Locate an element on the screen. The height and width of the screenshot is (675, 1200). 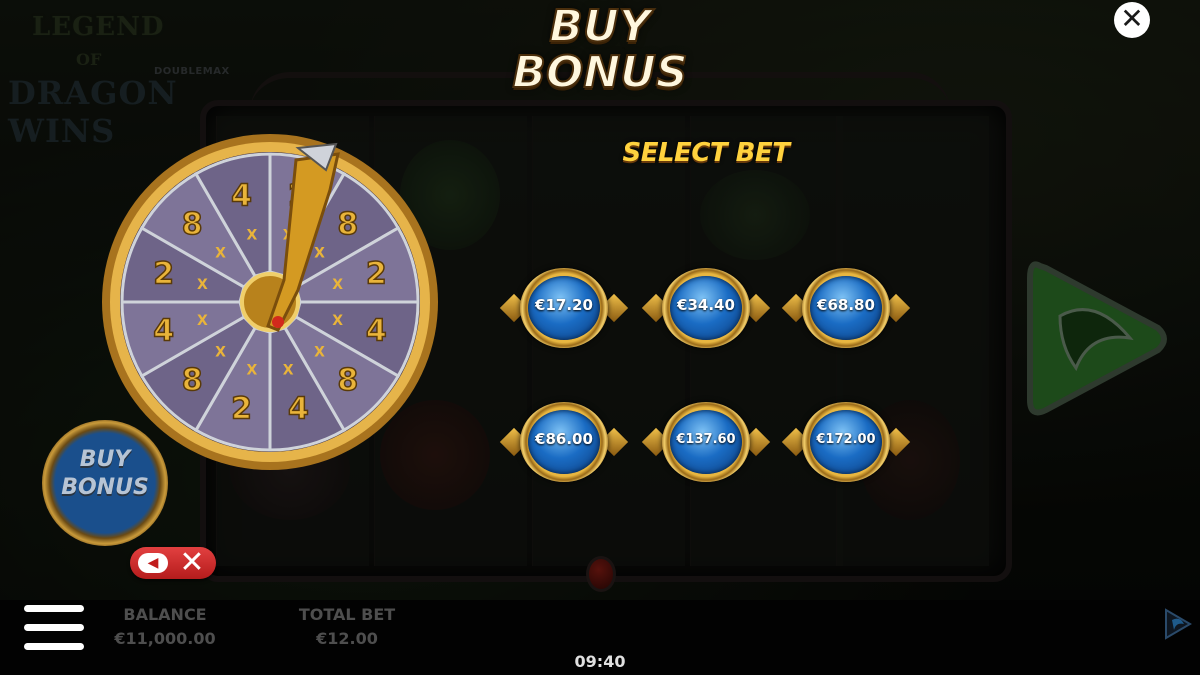
title-line-1: BUY is located at coordinates (599, 26).